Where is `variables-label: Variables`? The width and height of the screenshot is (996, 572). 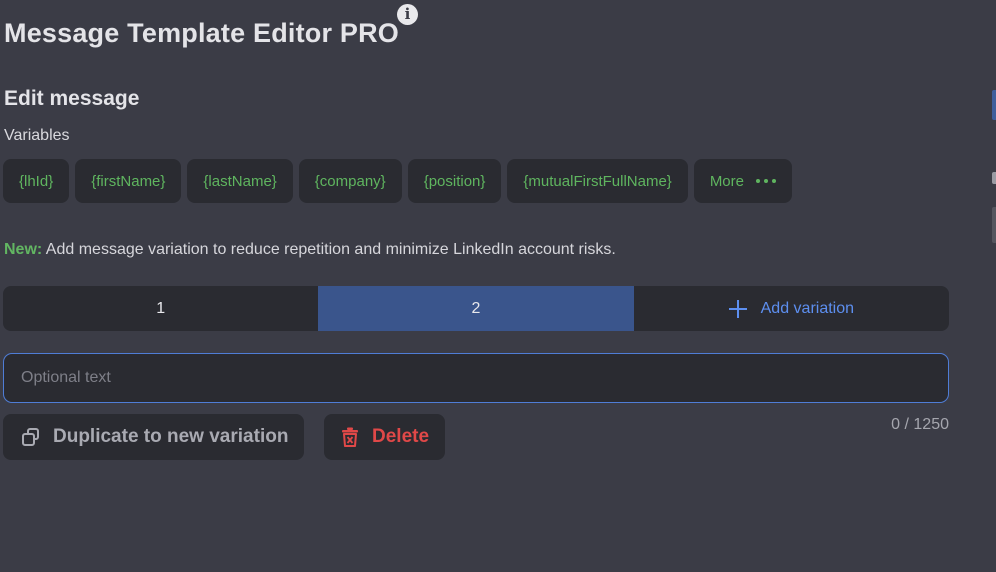
variables-label: Variables is located at coordinates (37, 135).